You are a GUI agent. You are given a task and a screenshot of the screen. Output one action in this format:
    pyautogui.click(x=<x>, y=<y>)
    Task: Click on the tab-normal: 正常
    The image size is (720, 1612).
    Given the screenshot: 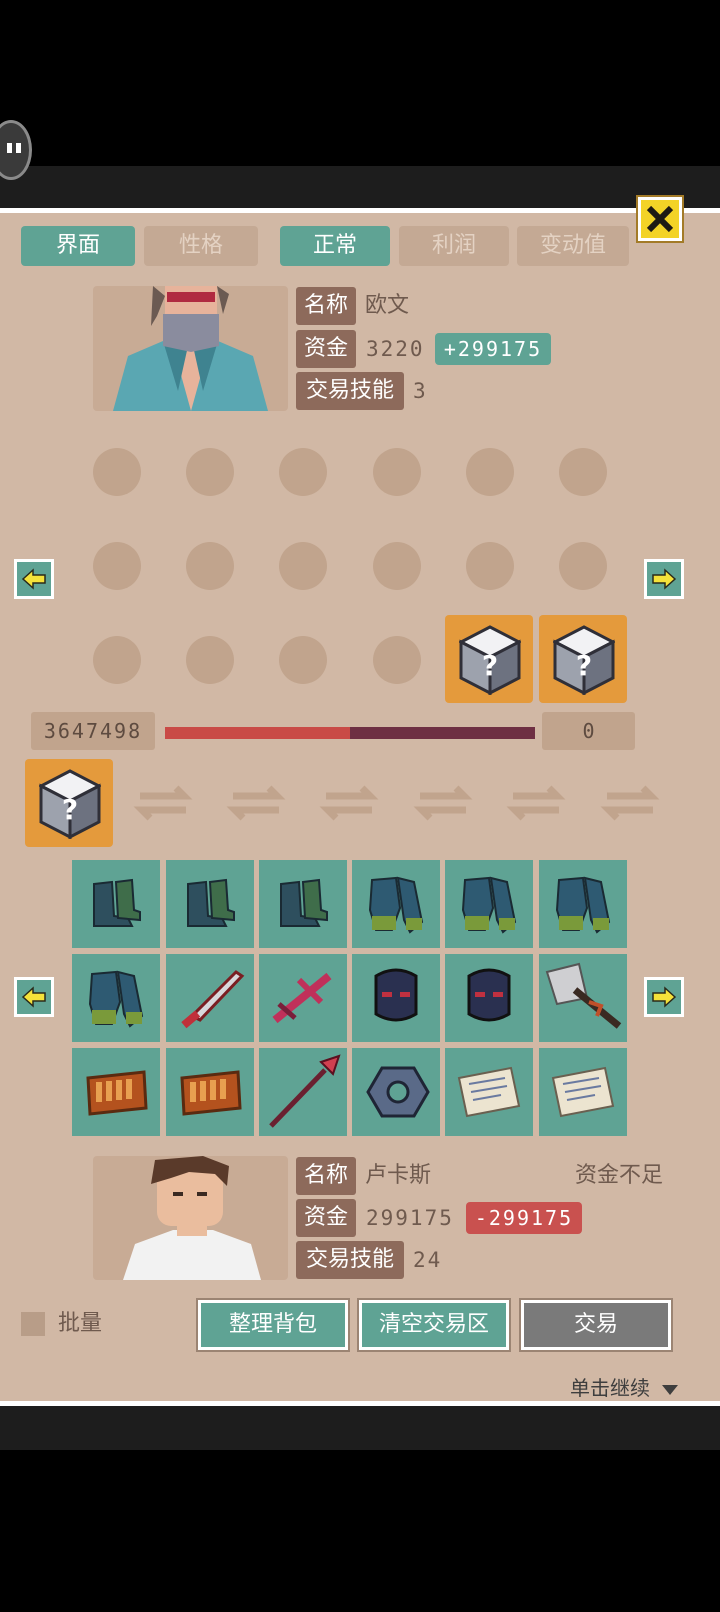 What is the action you would take?
    pyautogui.click(x=335, y=246)
    